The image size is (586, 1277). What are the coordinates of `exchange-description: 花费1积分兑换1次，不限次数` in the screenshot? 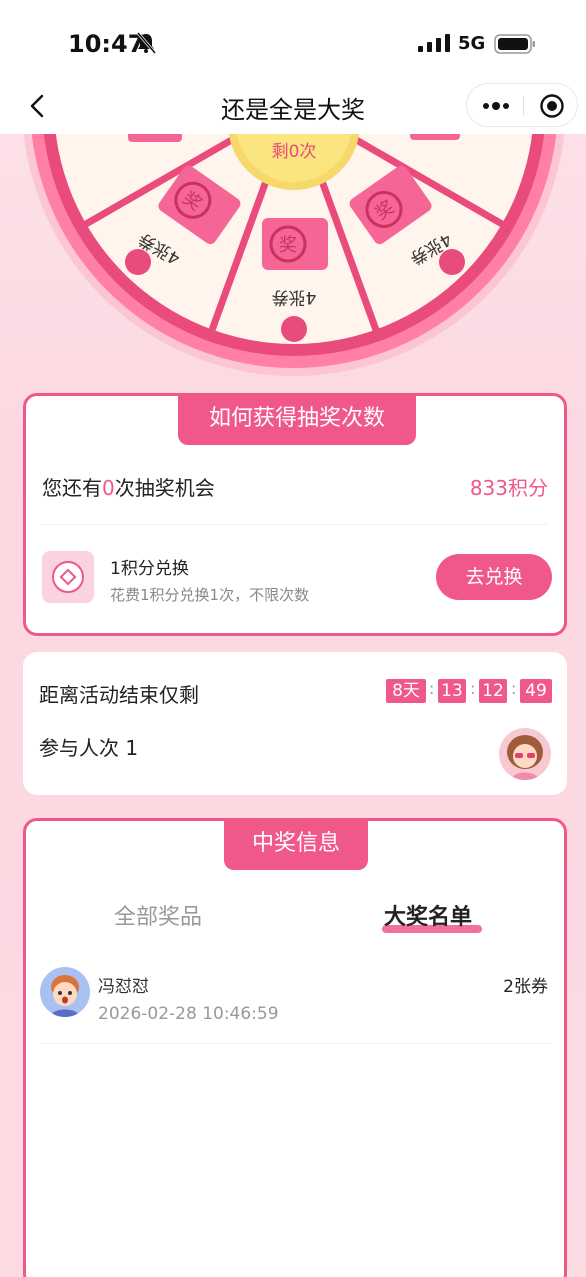 It's located at (210, 595).